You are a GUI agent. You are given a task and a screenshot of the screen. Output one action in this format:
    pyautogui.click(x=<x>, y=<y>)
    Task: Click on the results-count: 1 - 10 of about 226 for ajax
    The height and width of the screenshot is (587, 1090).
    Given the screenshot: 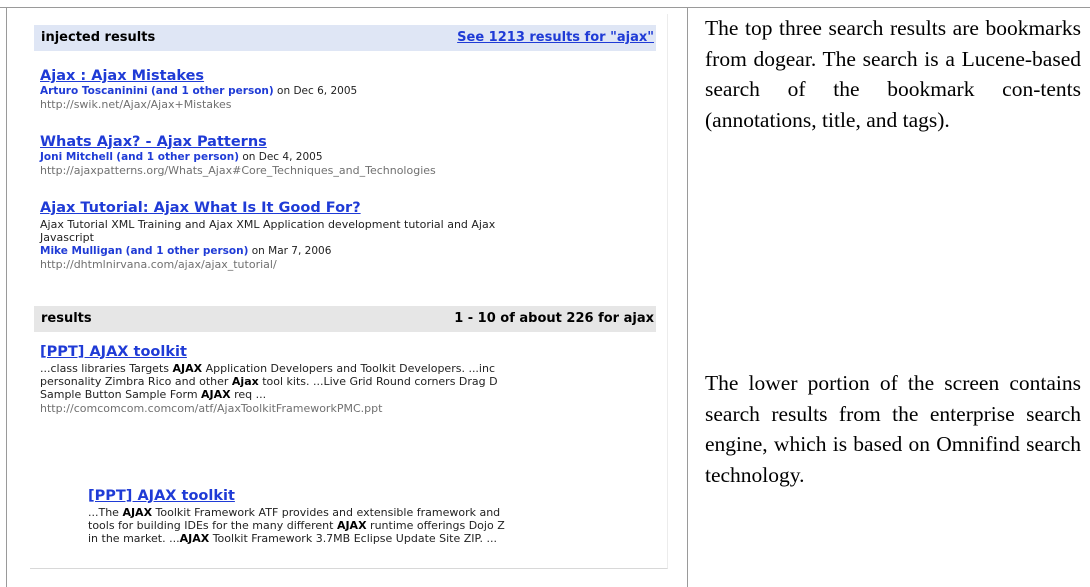 What is the action you would take?
    pyautogui.click(x=554, y=318)
    